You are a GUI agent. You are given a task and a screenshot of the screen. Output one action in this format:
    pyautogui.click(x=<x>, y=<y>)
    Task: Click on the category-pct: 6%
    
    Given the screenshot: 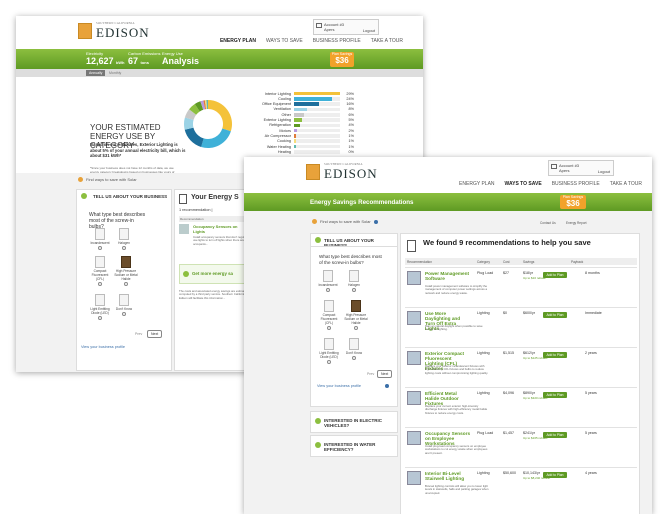 What is the action you would take?
    pyautogui.click(x=351, y=114)
    